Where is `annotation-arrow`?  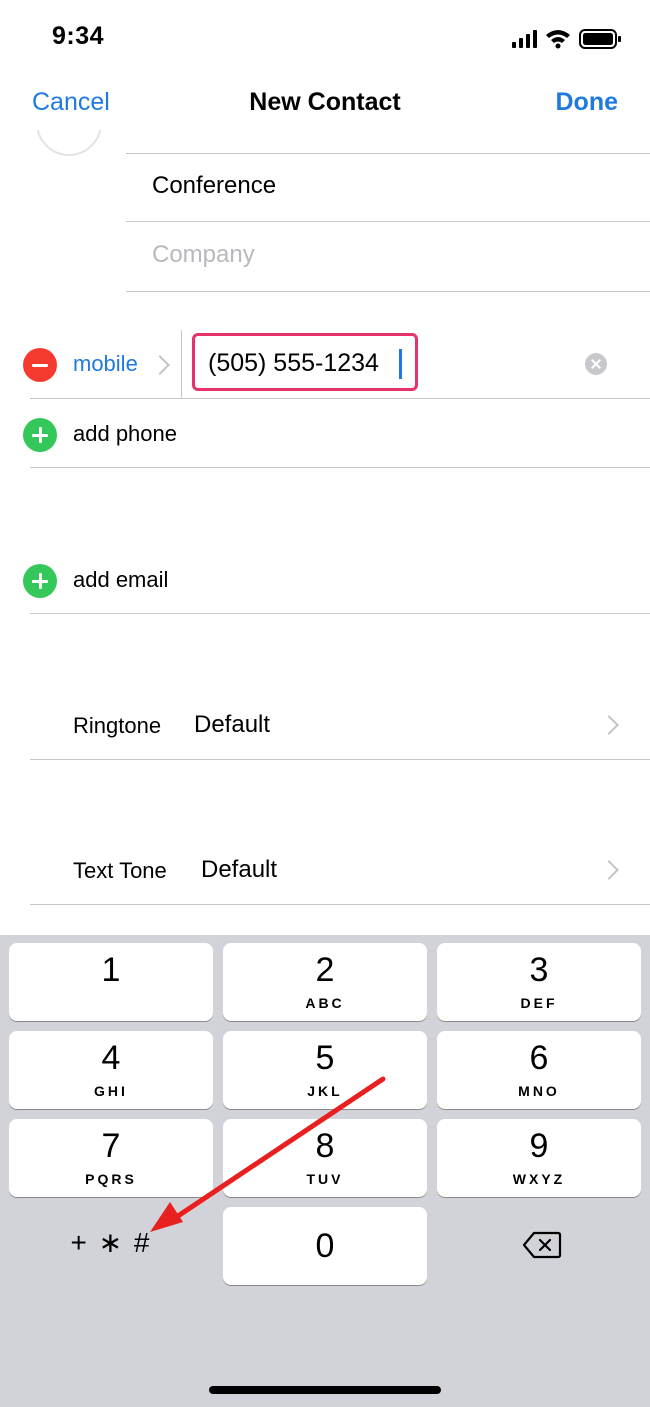
annotation-arrow is located at coordinates (268, 1154).